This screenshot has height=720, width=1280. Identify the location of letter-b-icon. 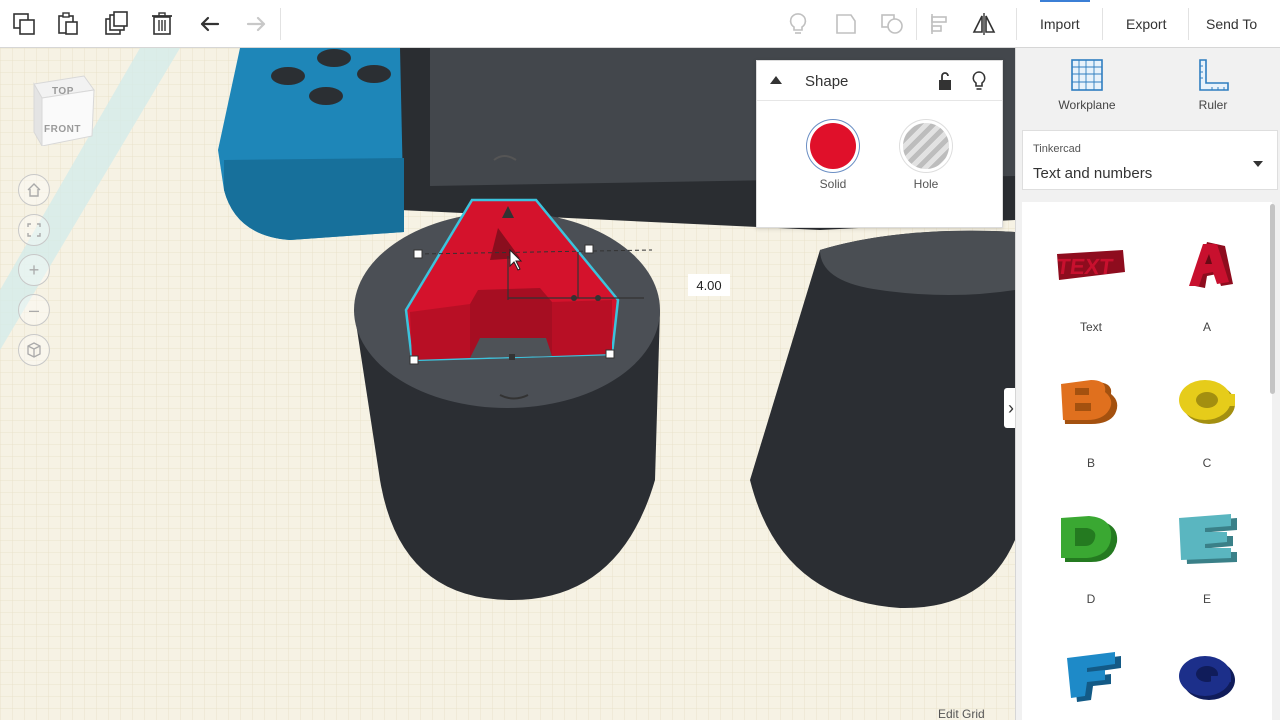
(1089, 402).